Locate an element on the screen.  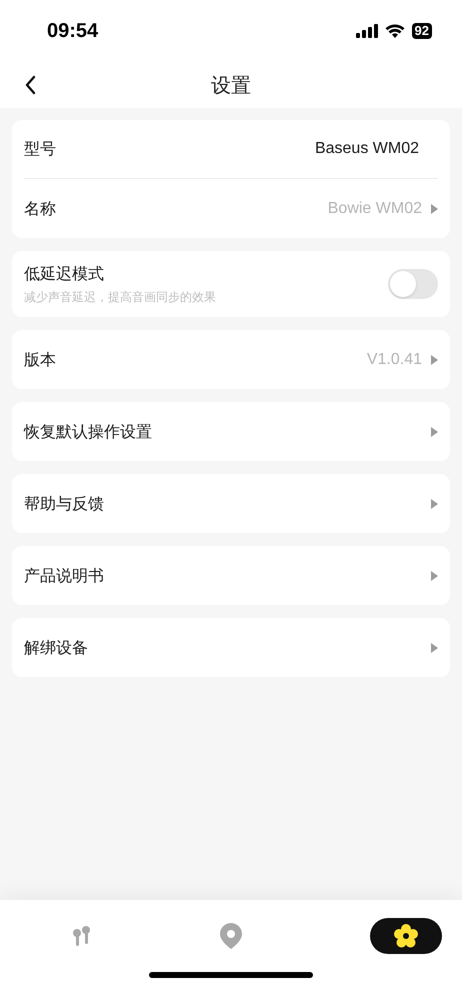
setting-label: 产品说明书 is located at coordinates (227, 576).